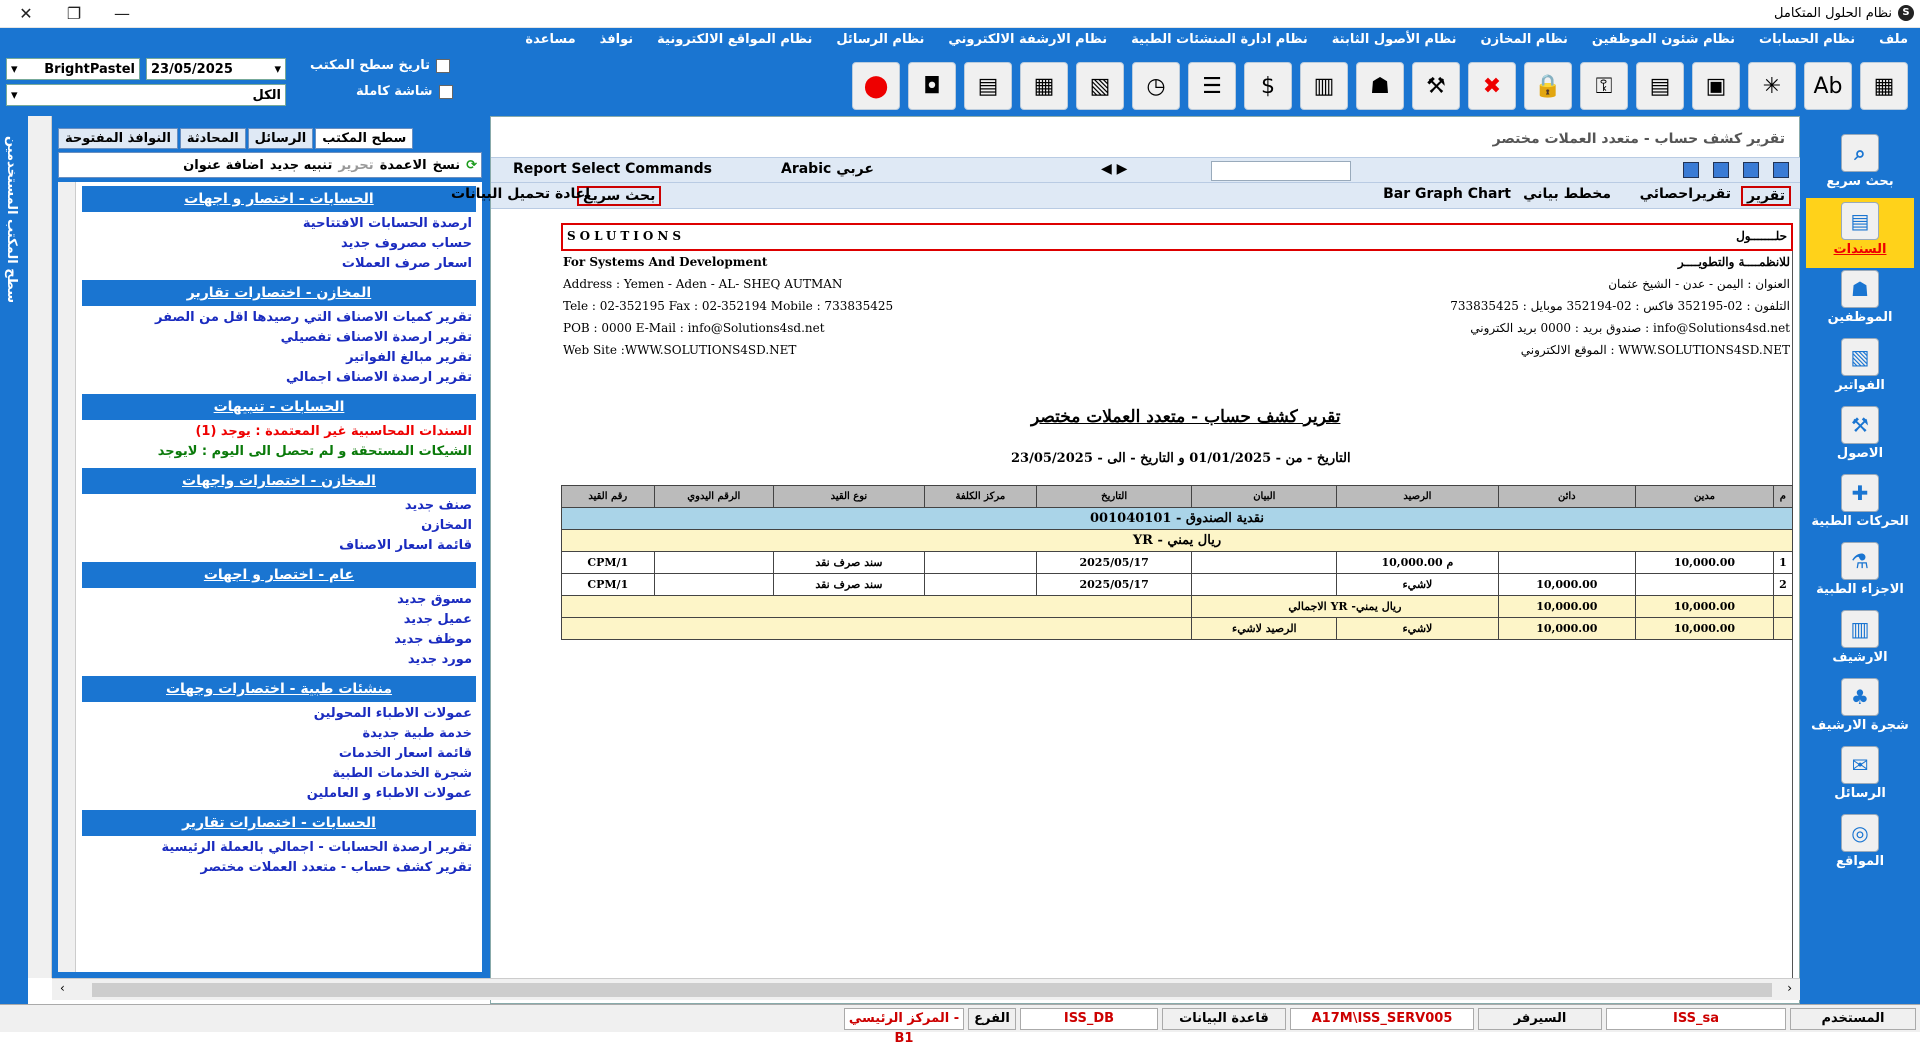 This screenshot has height=1049, width=1920. I want to click on page-input, so click(1281, 171).